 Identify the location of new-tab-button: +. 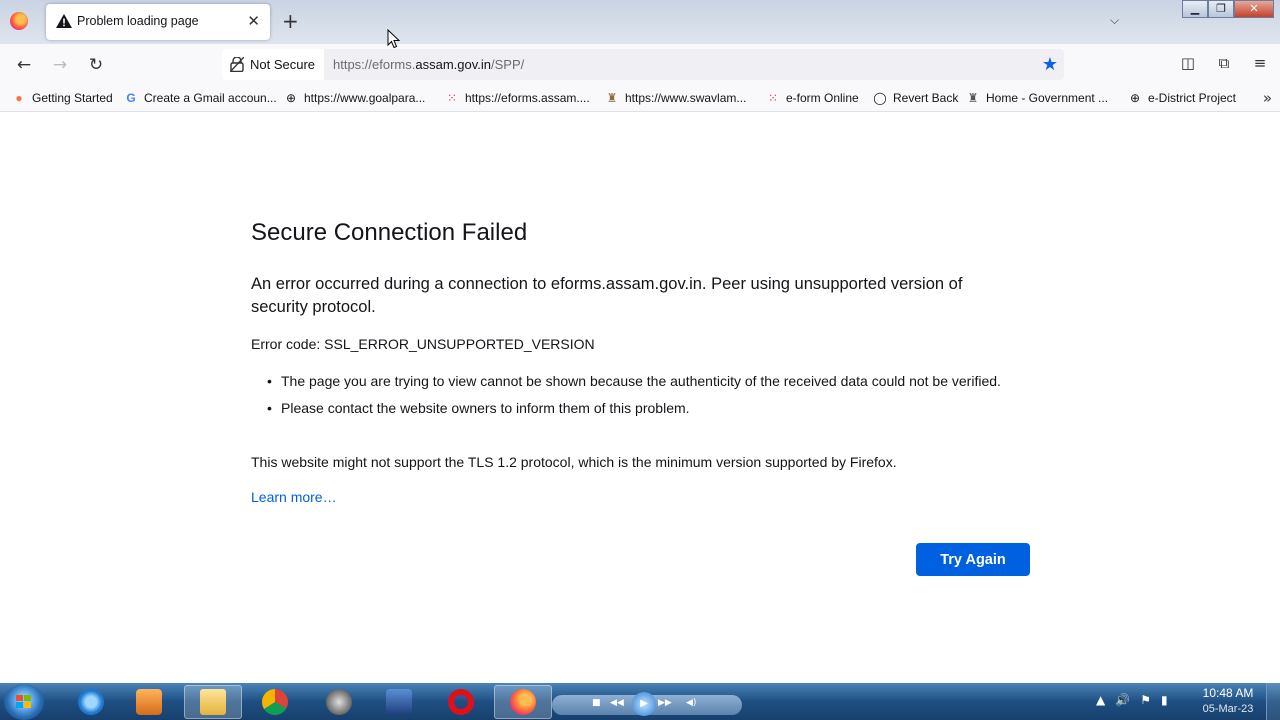
(290, 21).